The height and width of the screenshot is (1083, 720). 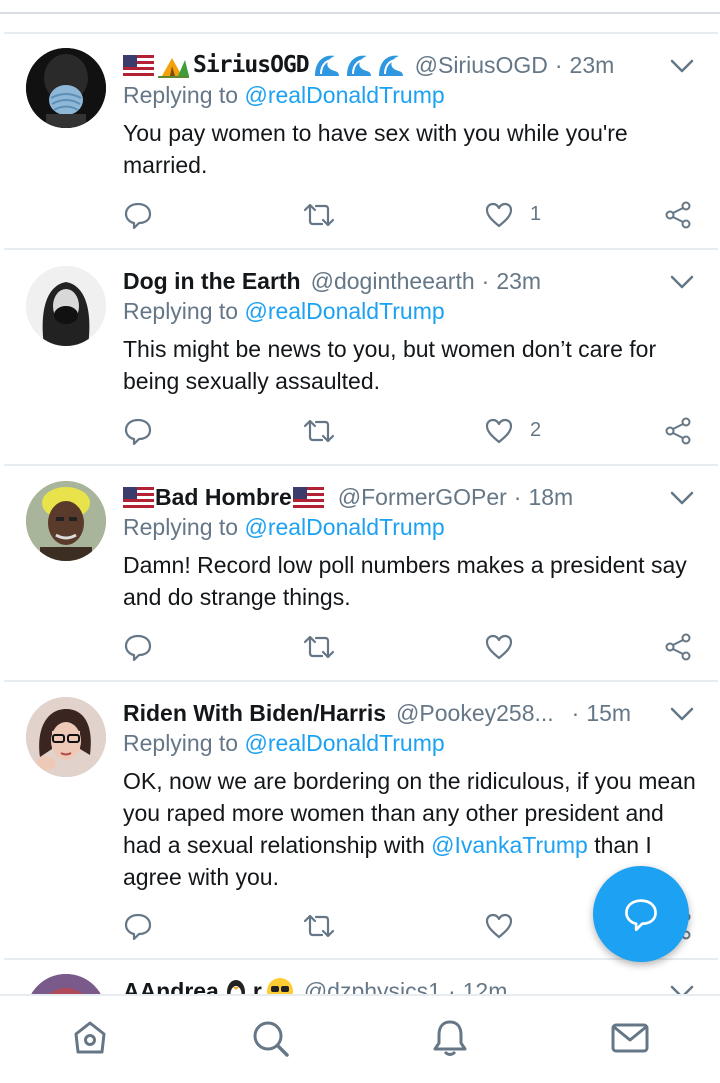 What do you see at coordinates (171, 986) in the screenshot?
I see `display-name-text: AAndrea` at bounding box center [171, 986].